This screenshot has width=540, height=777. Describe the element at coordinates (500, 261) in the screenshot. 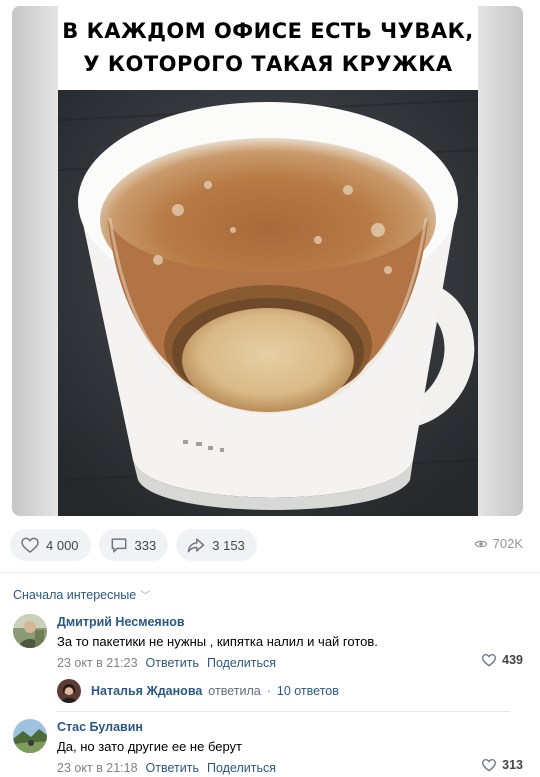

I see `image-blur-right` at that location.